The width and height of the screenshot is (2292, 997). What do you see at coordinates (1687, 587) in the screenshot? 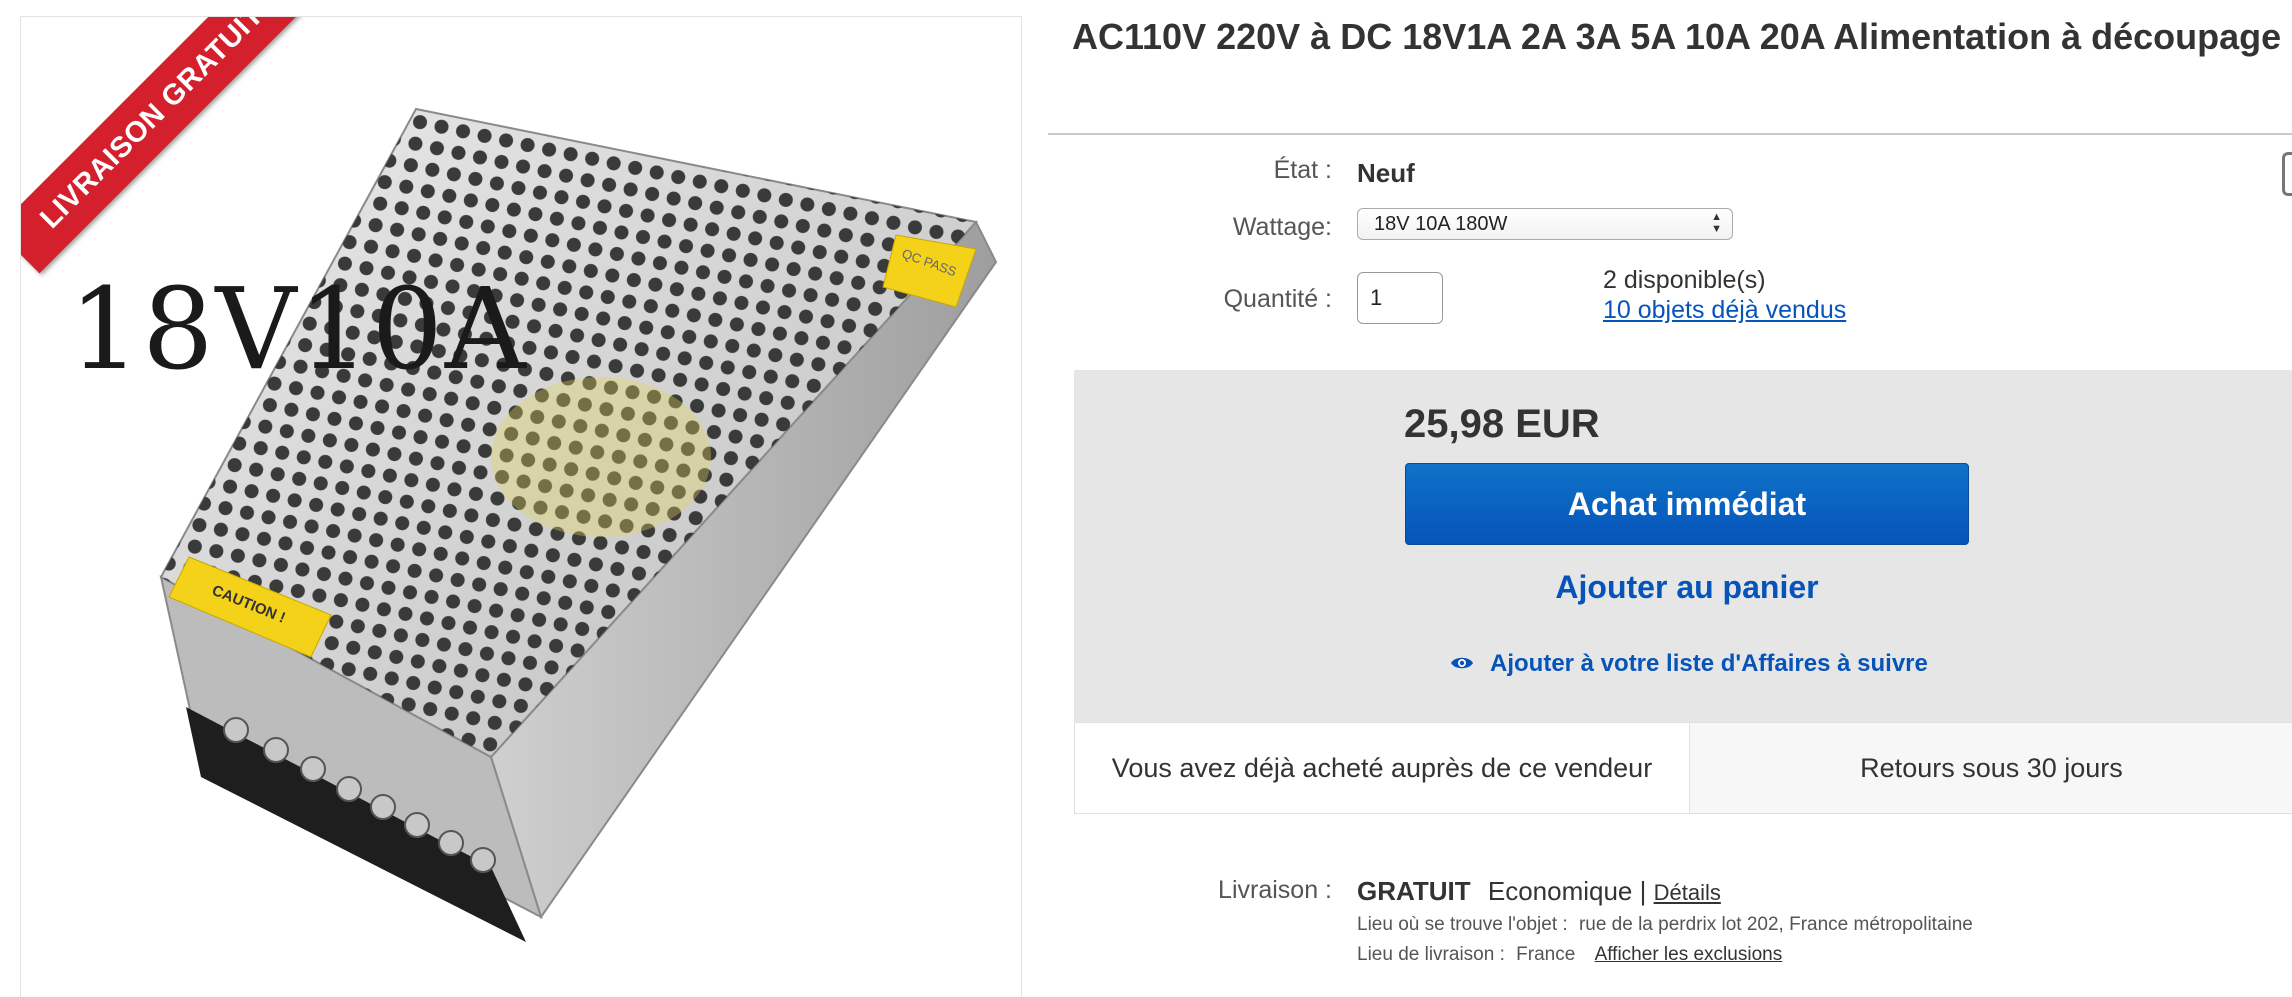
I see `add-to-cart-button: Ajouter au panier` at bounding box center [1687, 587].